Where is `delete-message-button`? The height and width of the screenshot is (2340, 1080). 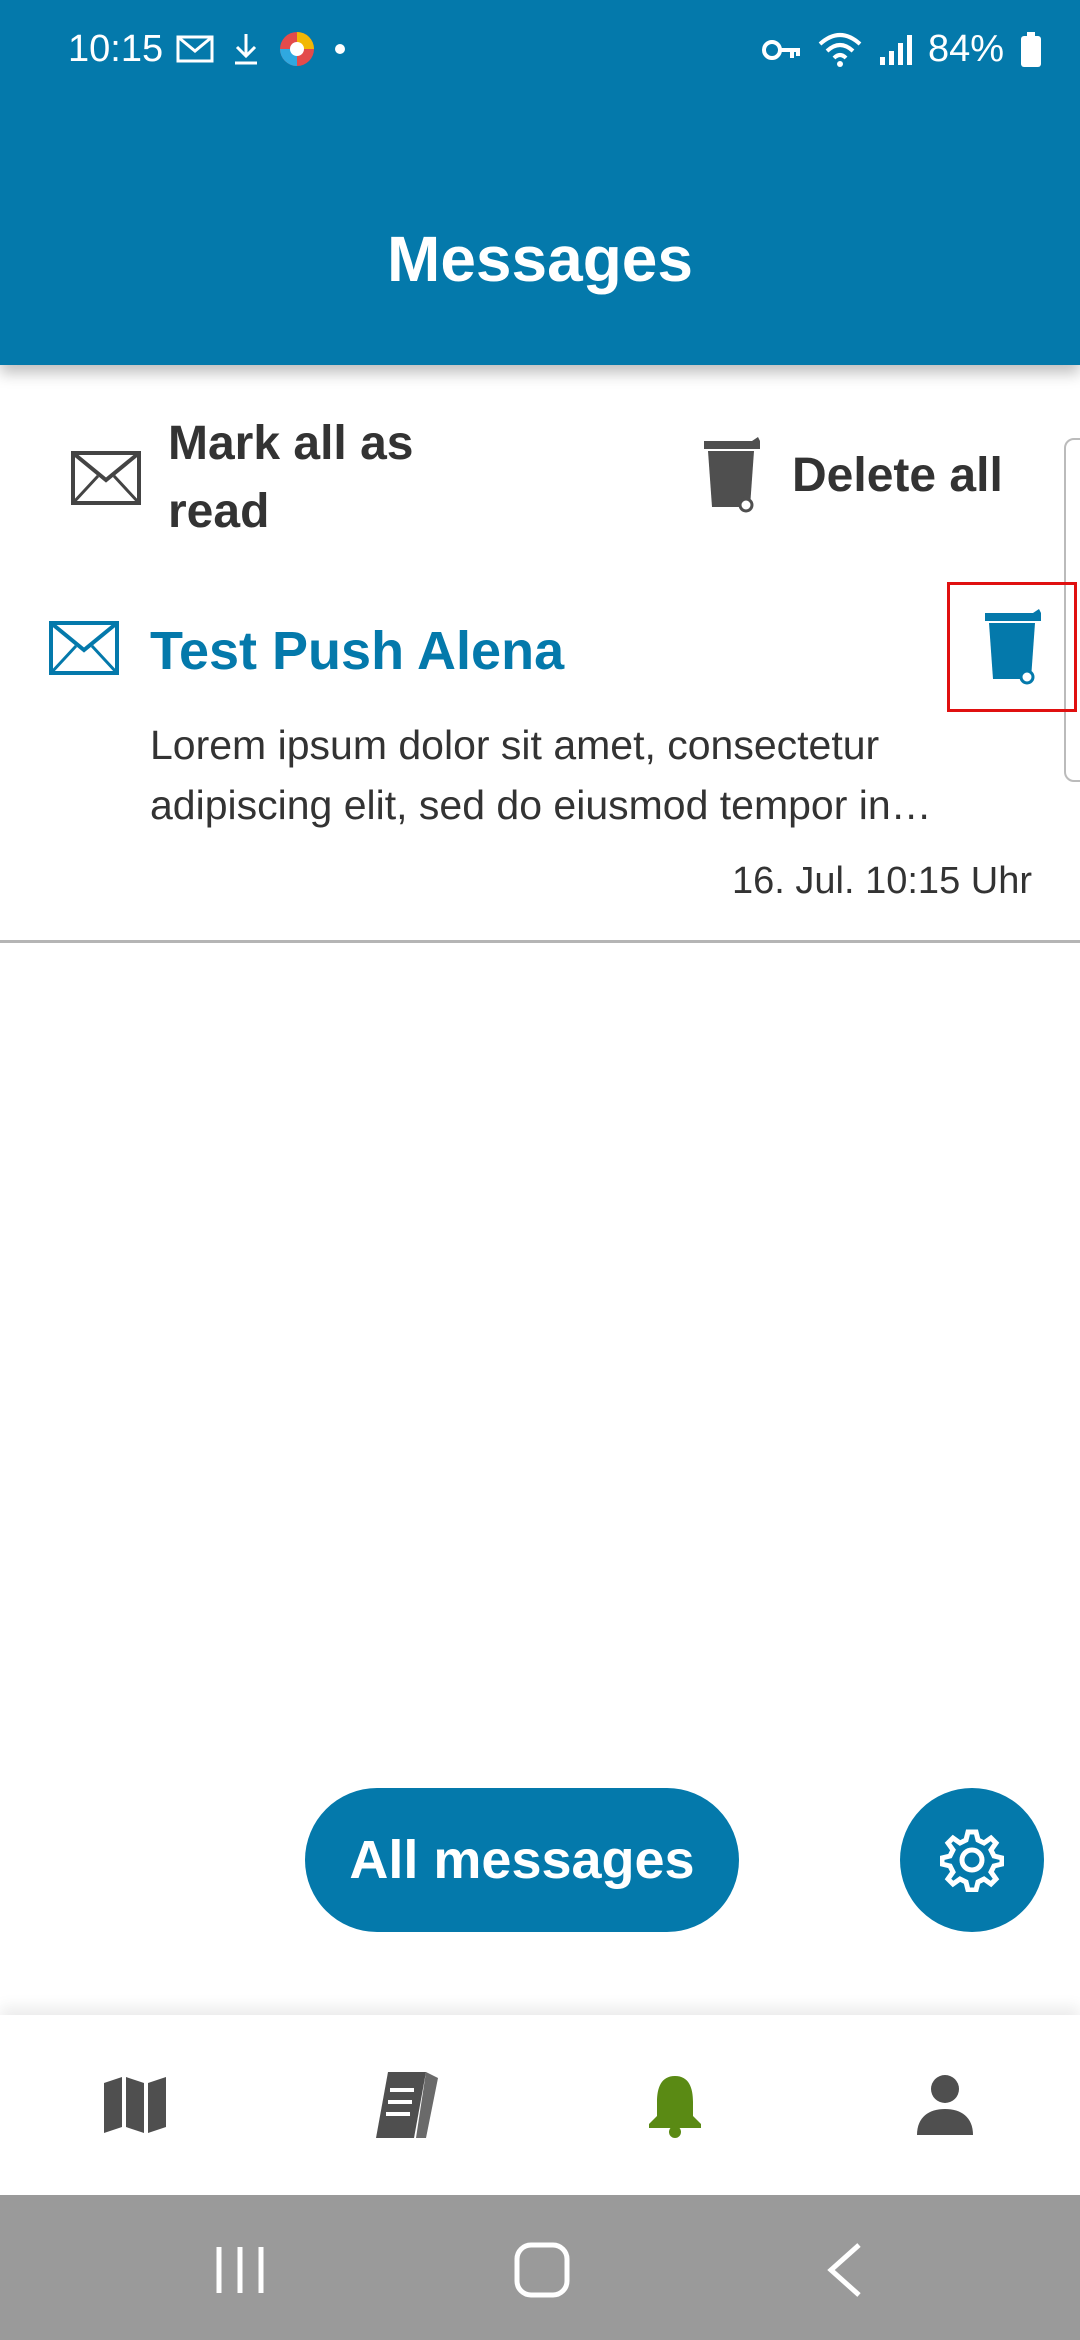 delete-message-button is located at coordinates (1012, 647).